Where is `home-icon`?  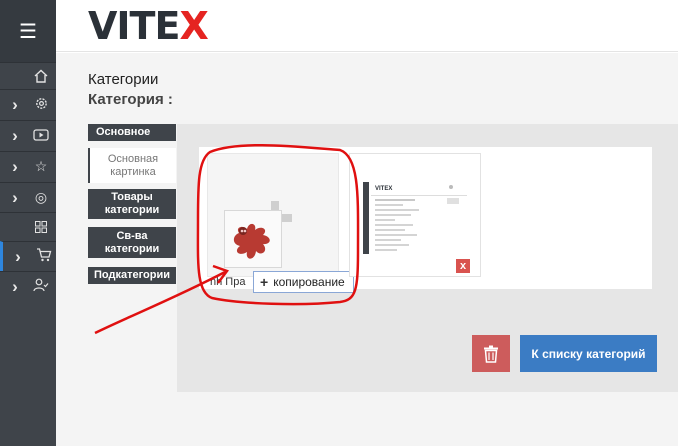 home-icon is located at coordinates (41, 77).